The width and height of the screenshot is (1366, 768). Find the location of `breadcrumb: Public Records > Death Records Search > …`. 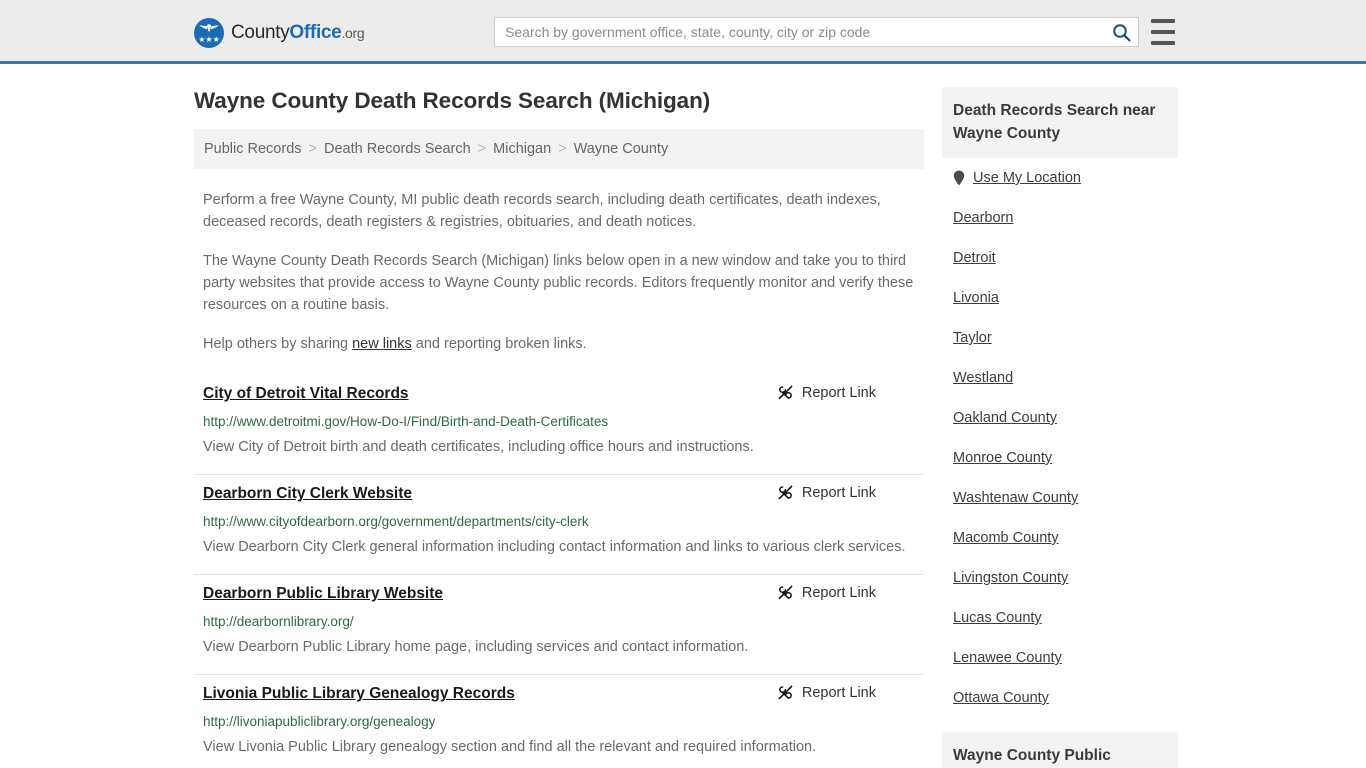

breadcrumb: Public Records > Death Records Search > … is located at coordinates (559, 149).